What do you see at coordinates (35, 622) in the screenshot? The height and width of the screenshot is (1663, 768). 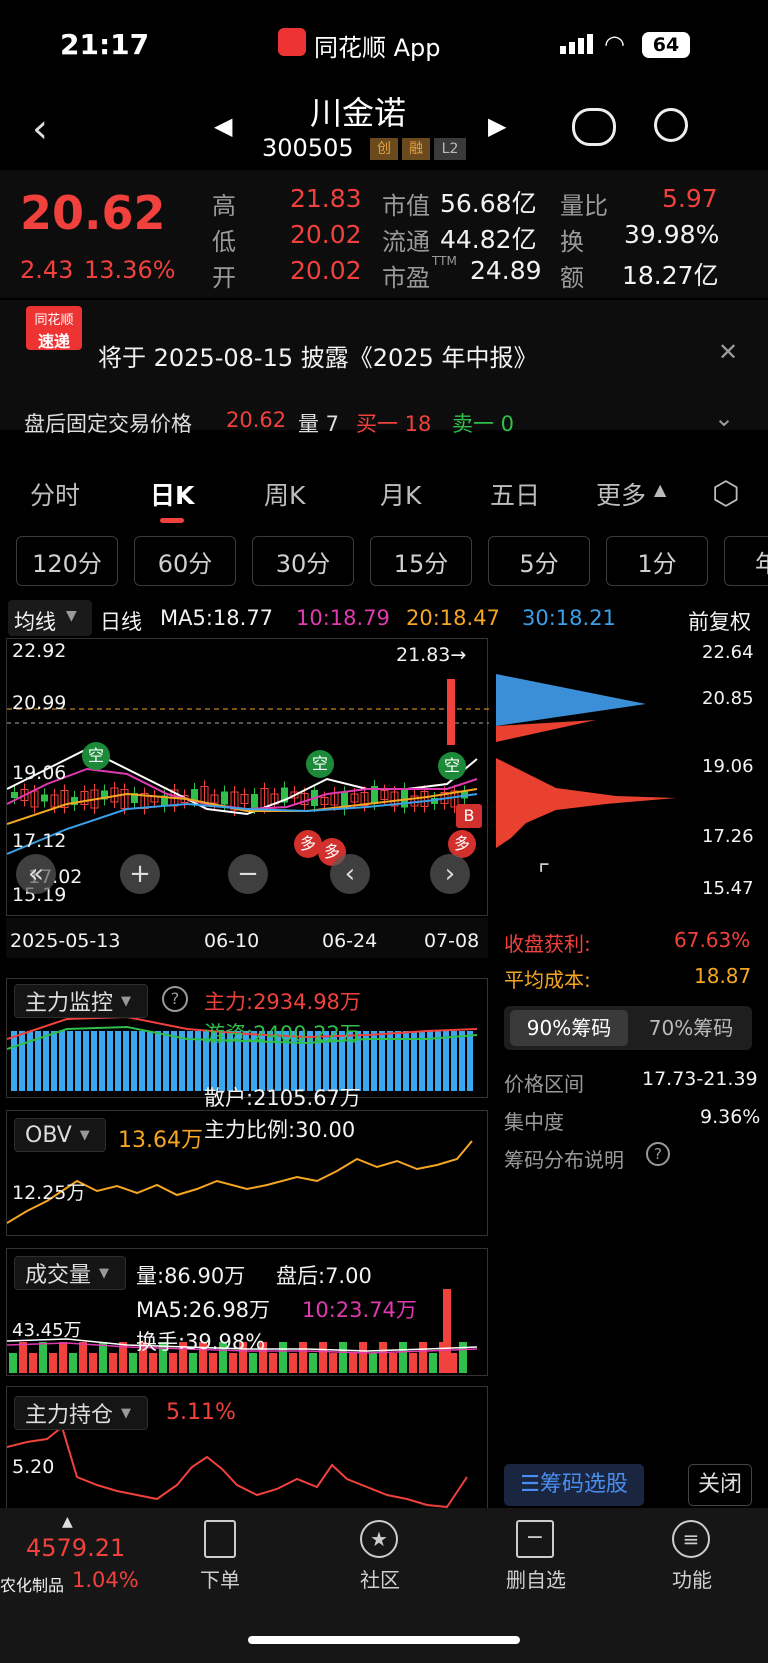 I see `ma-select-label: 均线` at bounding box center [35, 622].